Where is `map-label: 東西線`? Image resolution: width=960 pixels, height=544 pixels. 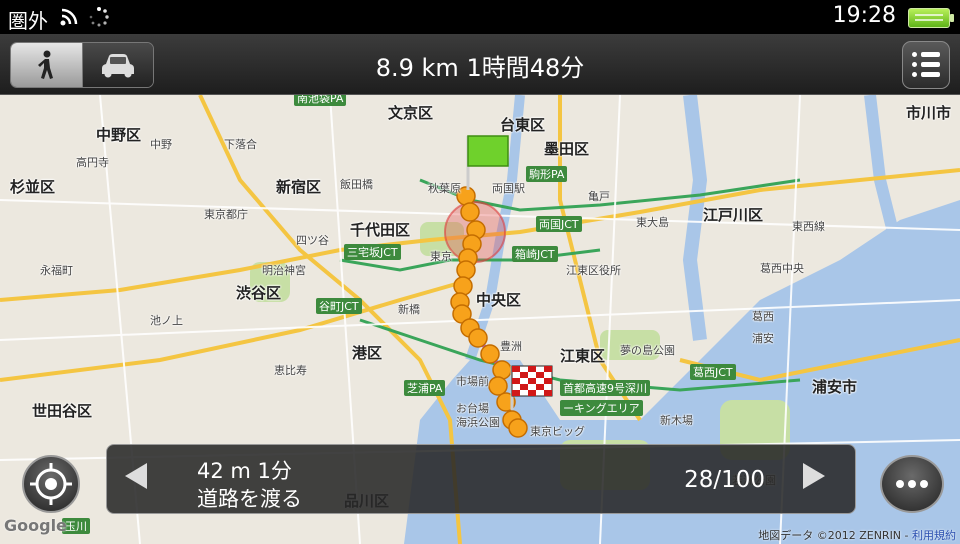
map-label: 東西線 is located at coordinates (808, 226).